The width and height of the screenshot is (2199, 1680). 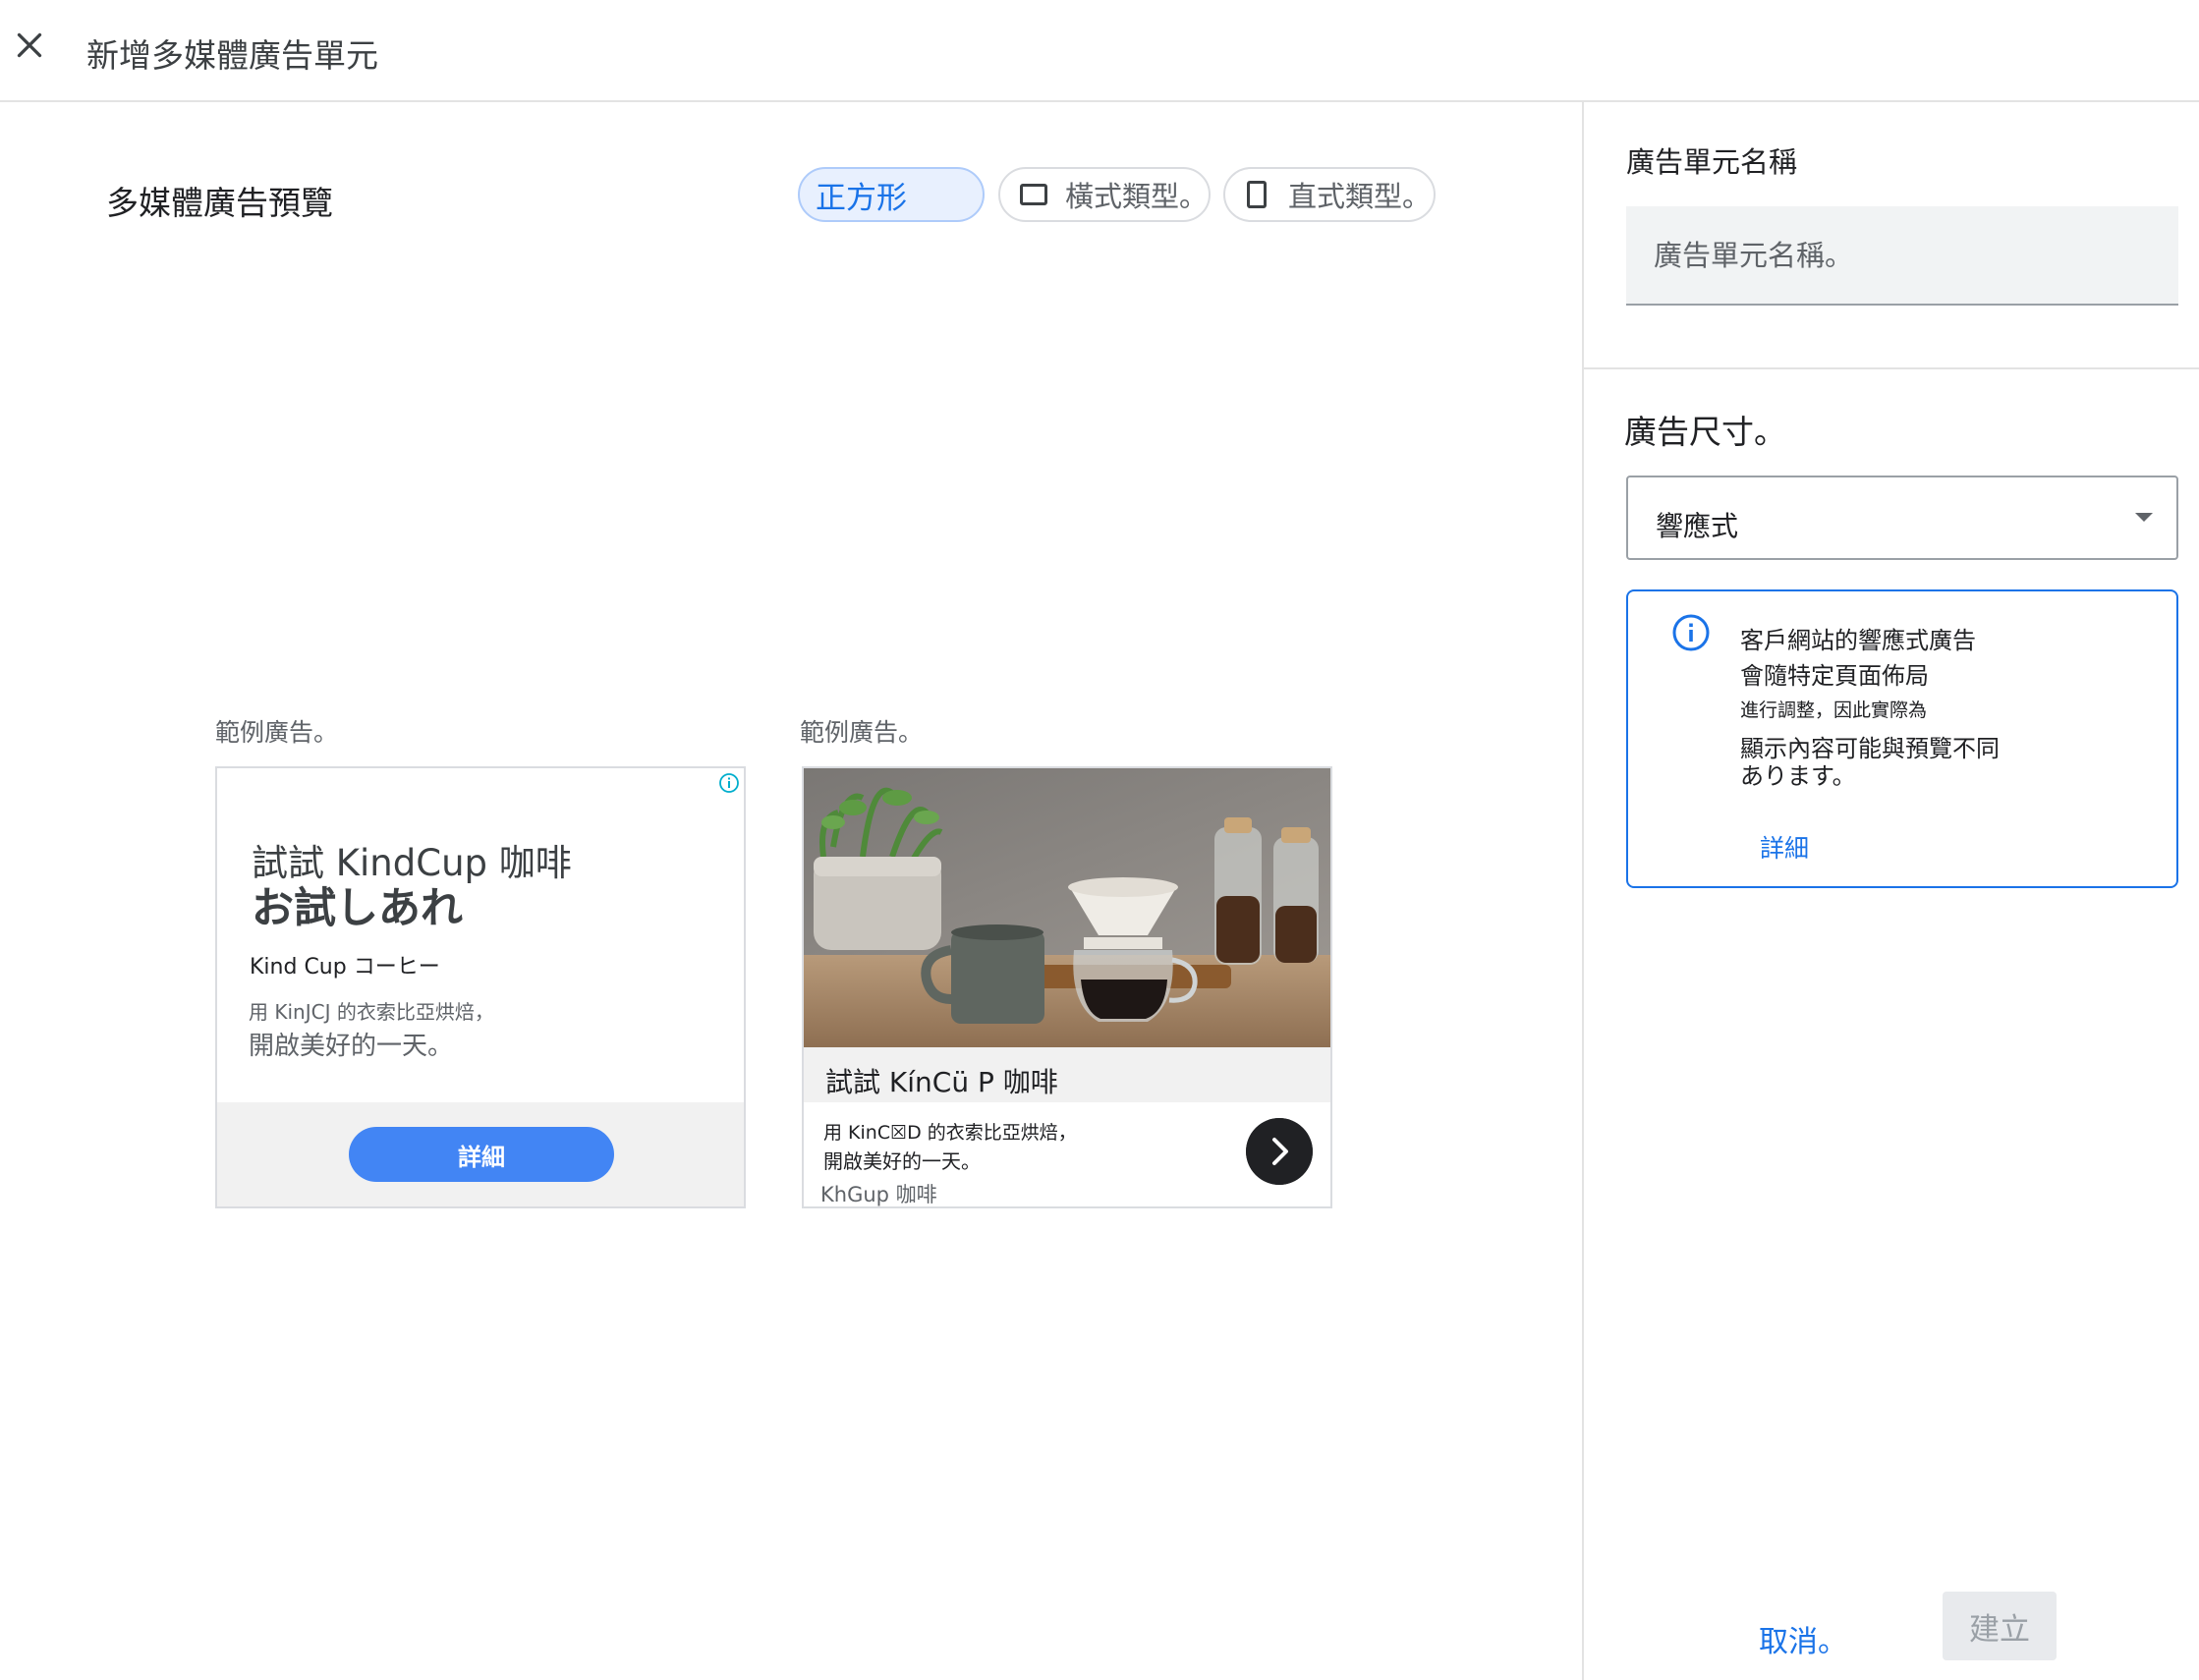 What do you see at coordinates (1691, 632) in the screenshot?
I see `info-icon` at bounding box center [1691, 632].